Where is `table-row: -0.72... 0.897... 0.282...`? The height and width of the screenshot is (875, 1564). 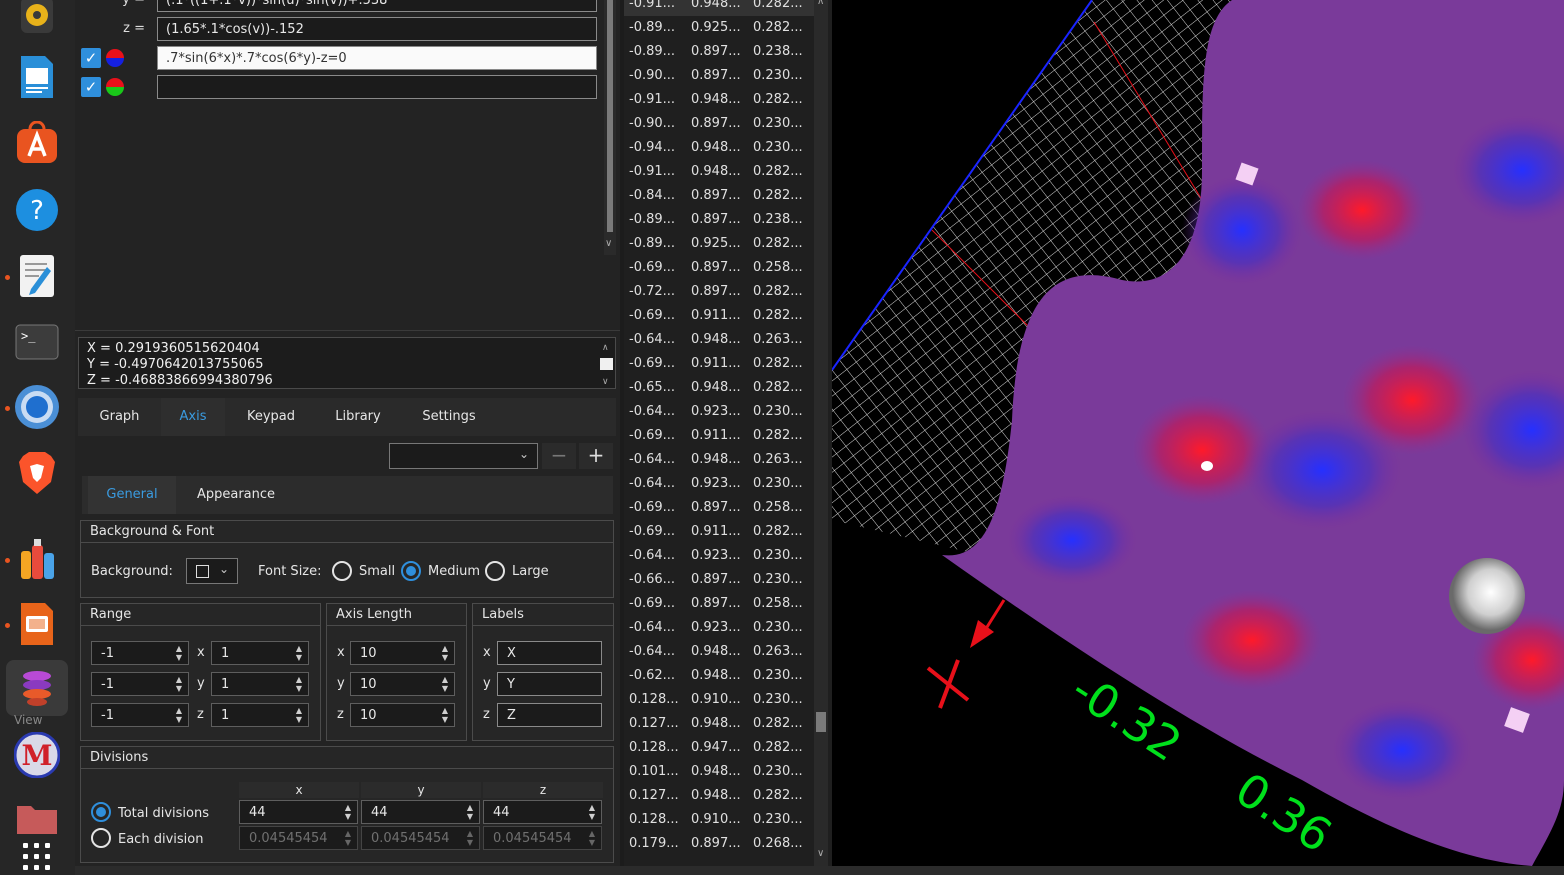
table-row: -0.72... 0.897... 0.282... is located at coordinates (719, 292).